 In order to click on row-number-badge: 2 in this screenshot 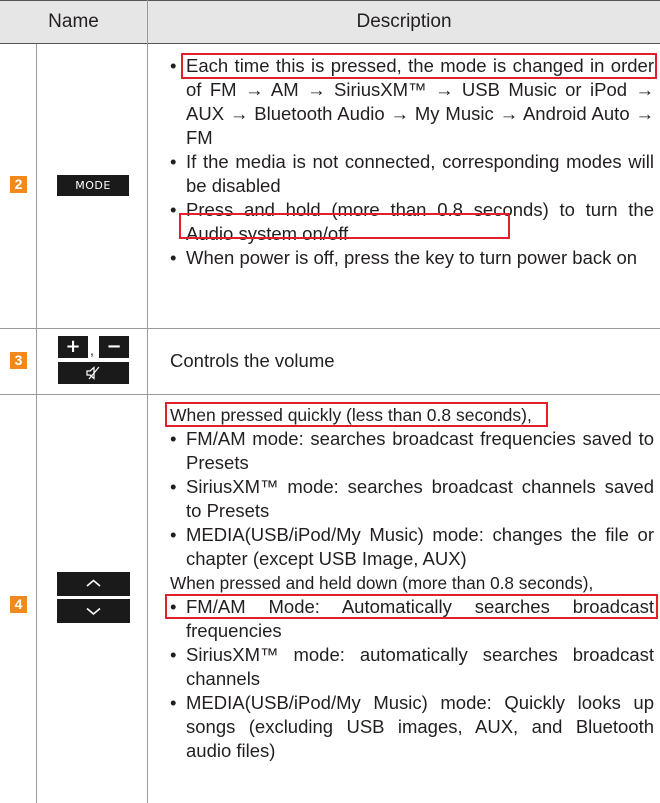, I will do `click(18, 184)`.